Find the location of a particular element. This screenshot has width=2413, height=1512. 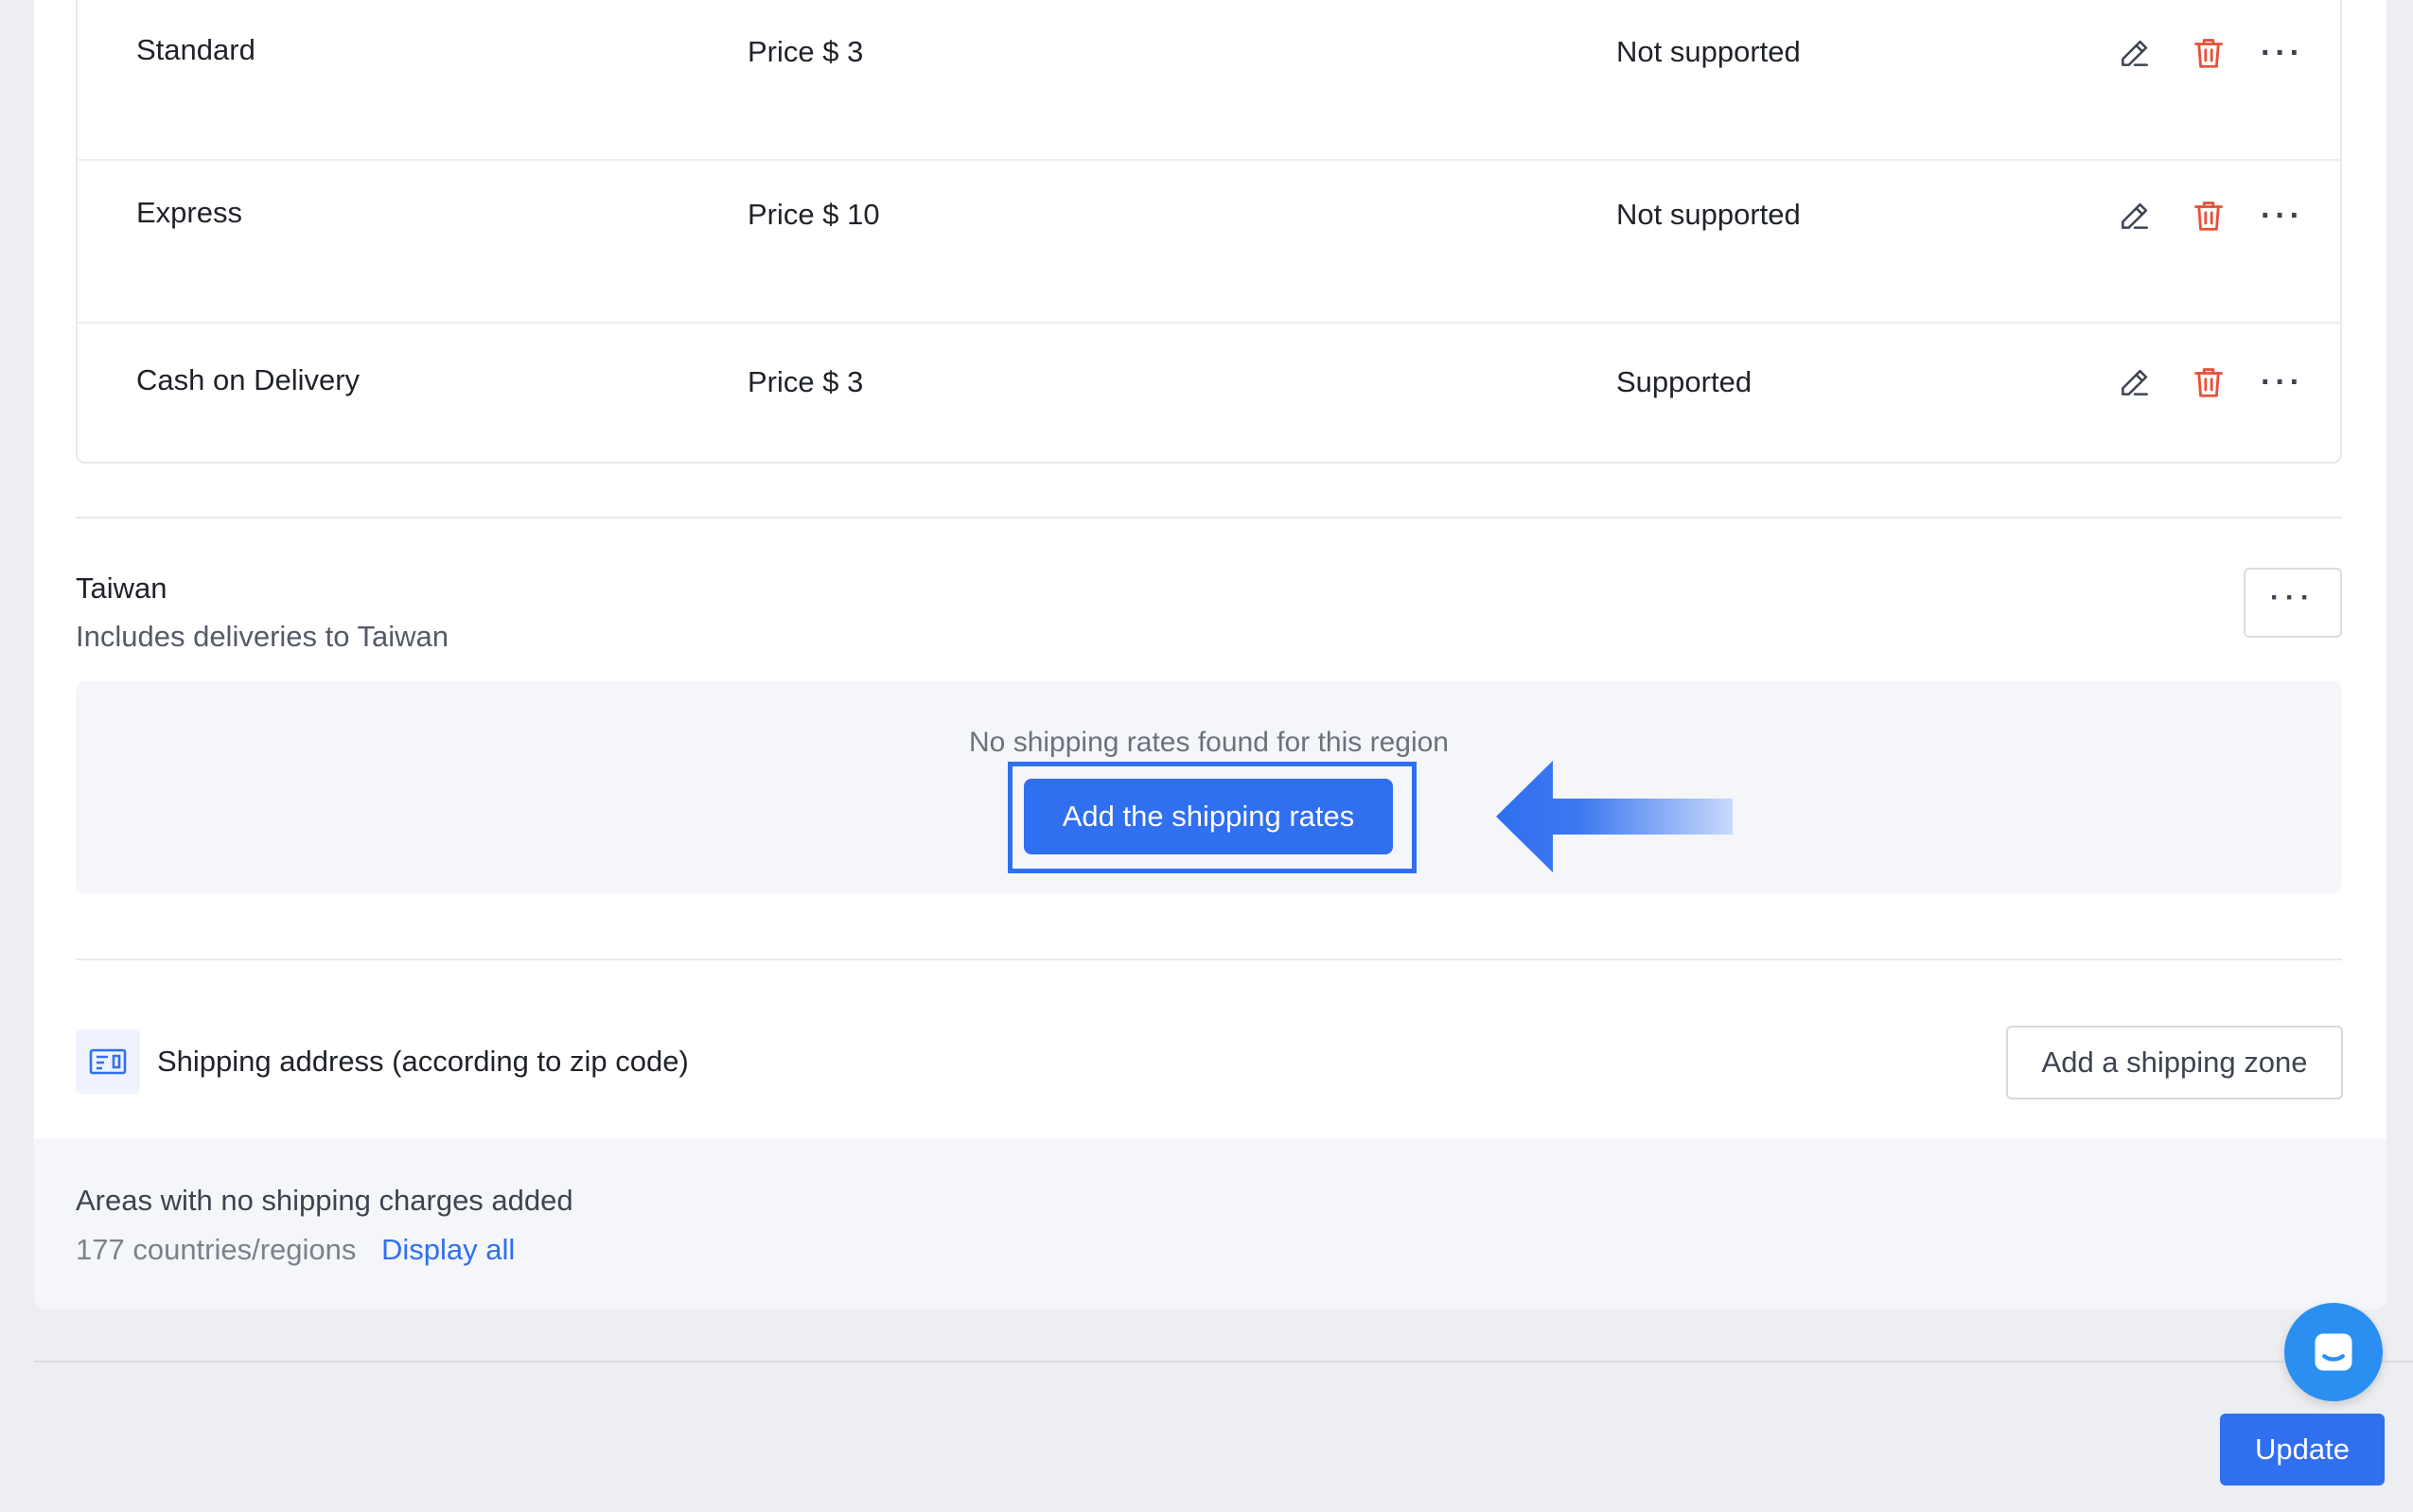

zone-more-button: ··· is located at coordinates (2293, 603).